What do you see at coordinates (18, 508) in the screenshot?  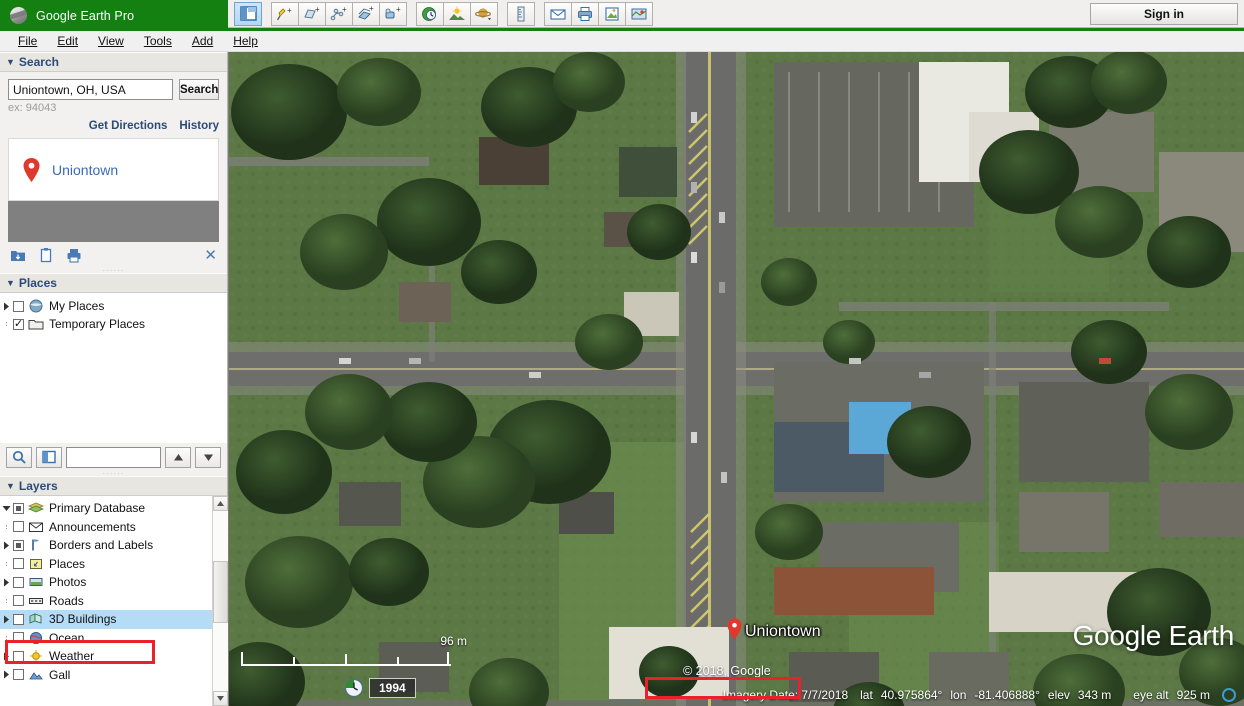 I see `layer-checkbox-primary-database` at bounding box center [18, 508].